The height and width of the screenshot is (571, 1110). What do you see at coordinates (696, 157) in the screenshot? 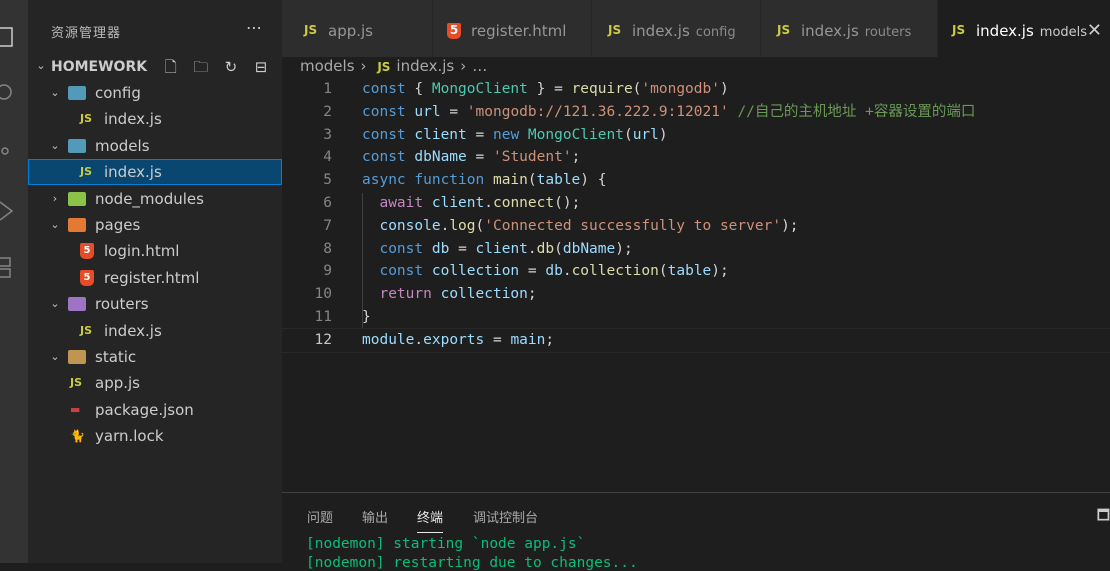
I see `code-line: 4 const dbName = 'Student';` at bounding box center [696, 157].